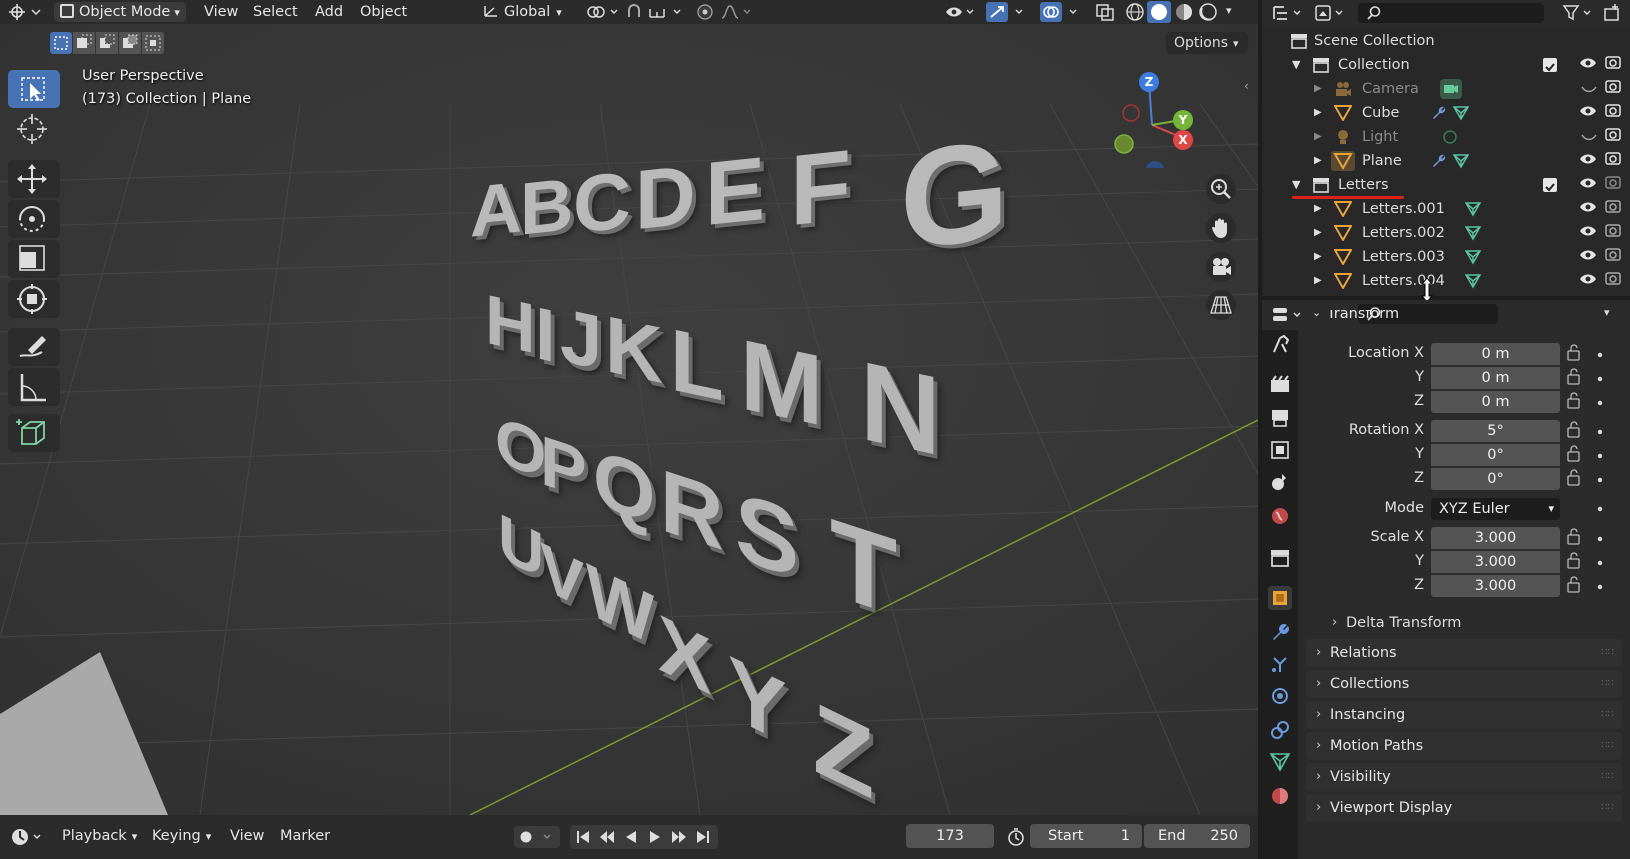  I want to click on scale-x-field: 3.000, so click(1495, 538).